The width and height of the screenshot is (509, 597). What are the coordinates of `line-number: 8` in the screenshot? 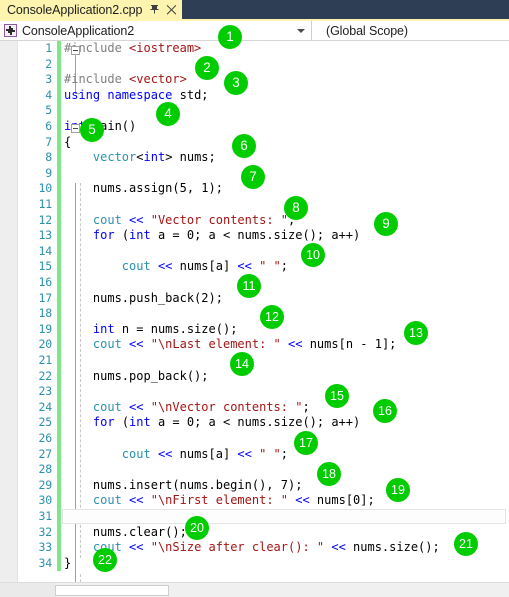 It's located at (48, 157).